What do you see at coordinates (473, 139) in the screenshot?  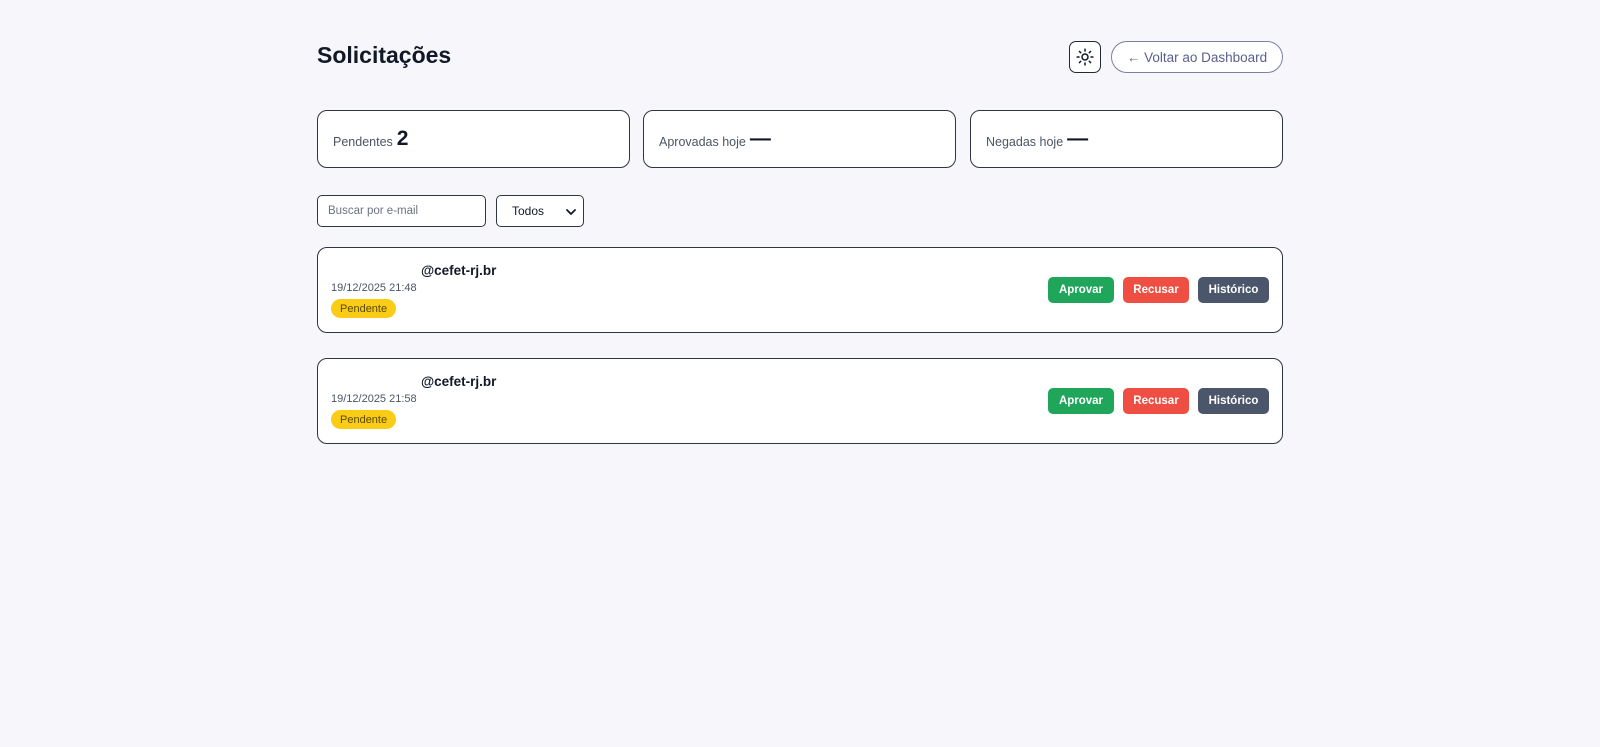 I see `stat-card-pending: Pendentes 2` at bounding box center [473, 139].